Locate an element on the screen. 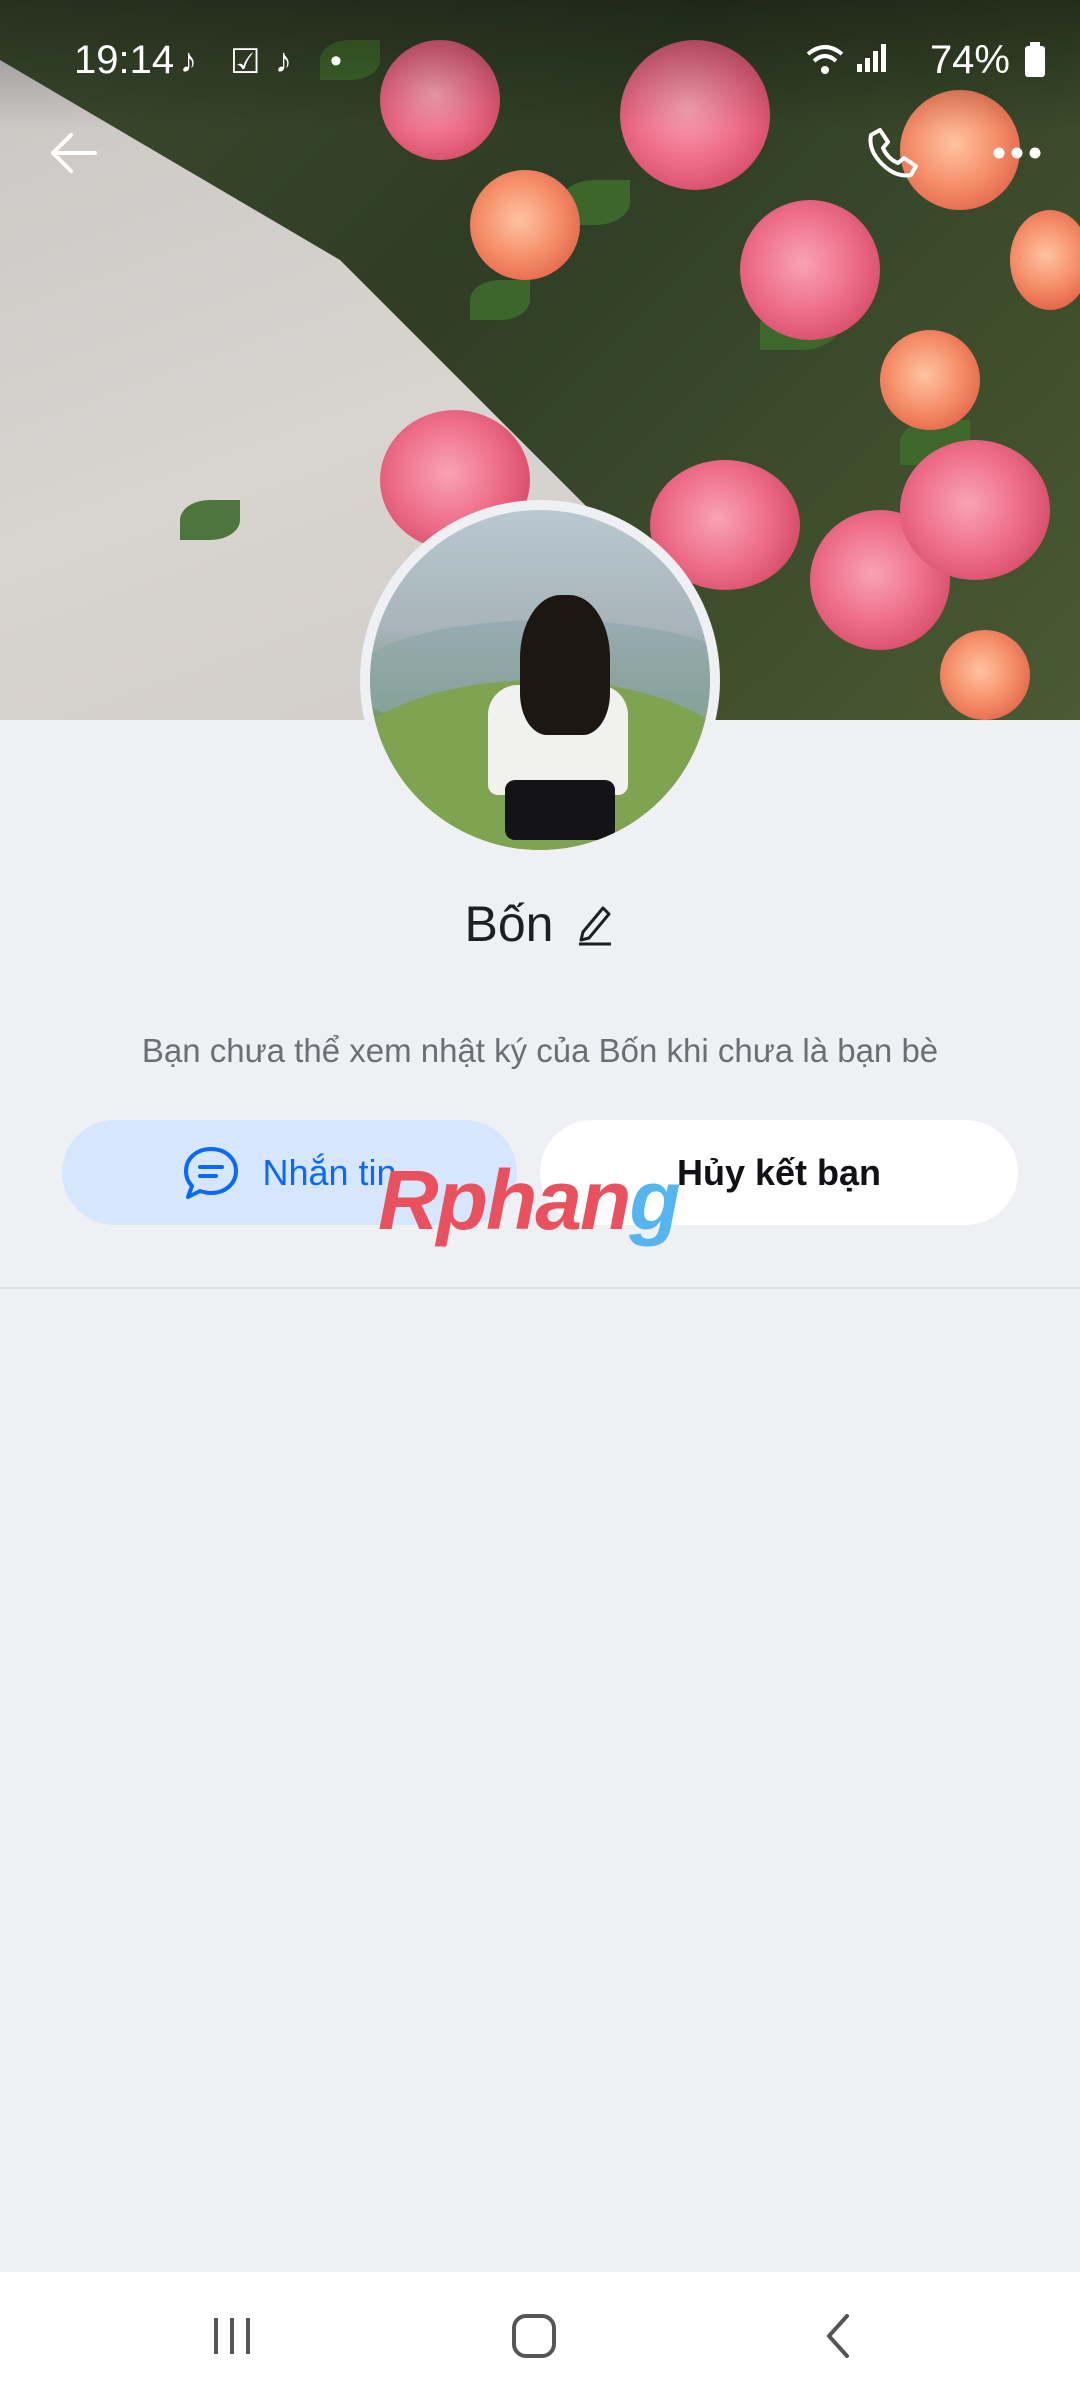 The width and height of the screenshot is (1080, 2400). section-divider is located at coordinates (540, 1288).